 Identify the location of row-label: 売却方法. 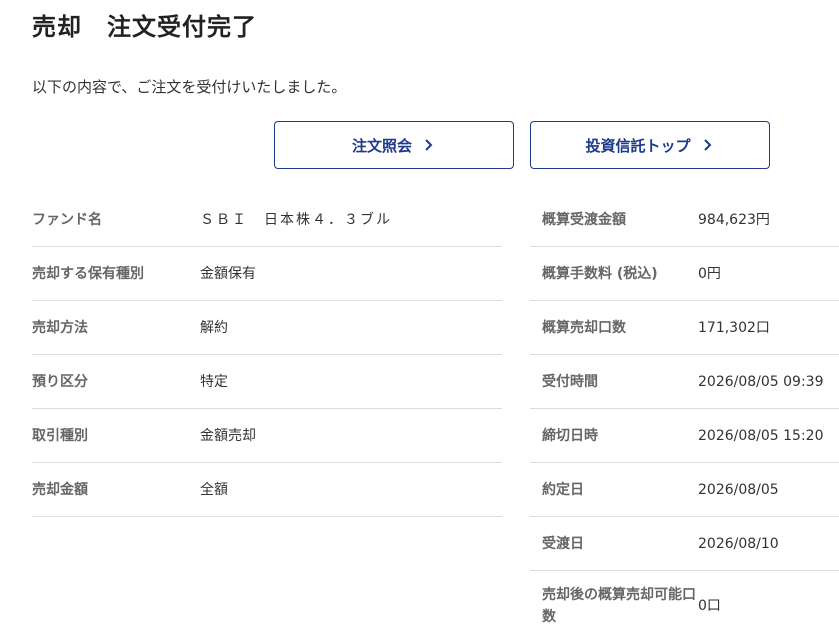
(60, 327).